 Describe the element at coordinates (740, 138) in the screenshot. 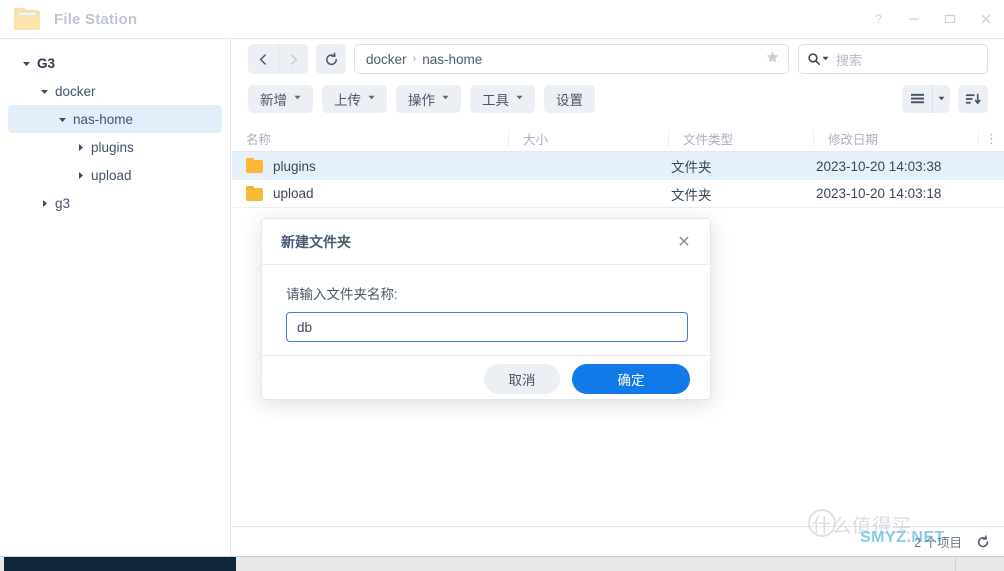

I see `column-header-type: 文件类型` at that location.